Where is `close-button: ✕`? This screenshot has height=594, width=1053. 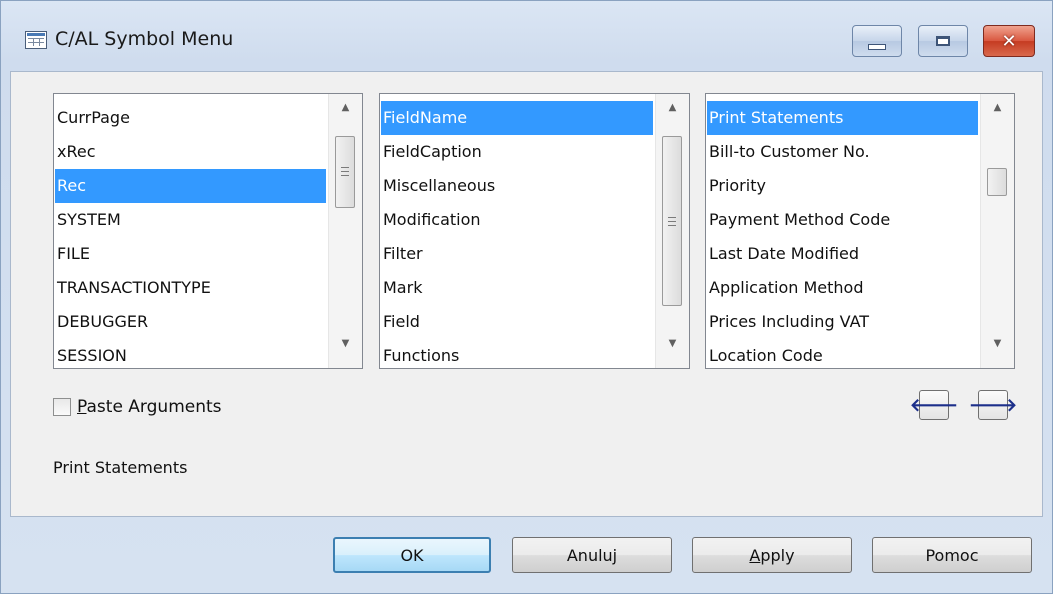
close-button: ✕ is located at coordinates (1009, 41).